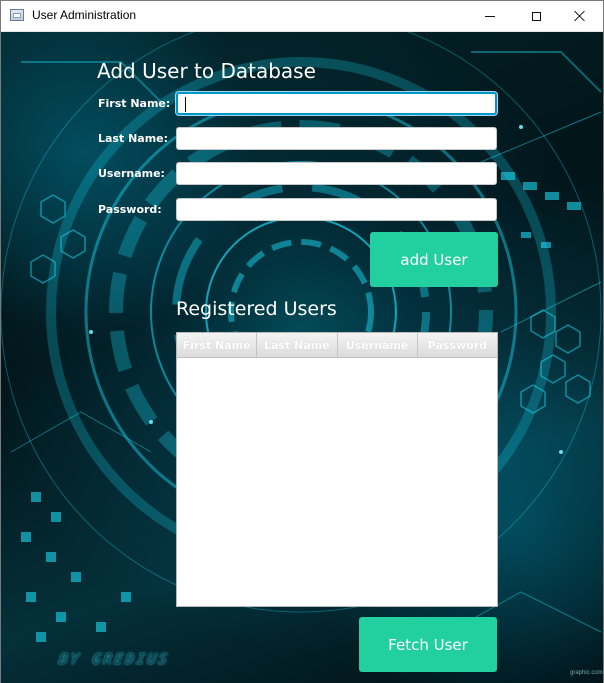 Image resolution: width=604 pixels, height=683 pixels. I want to click on close-icon, so click(580, 16).